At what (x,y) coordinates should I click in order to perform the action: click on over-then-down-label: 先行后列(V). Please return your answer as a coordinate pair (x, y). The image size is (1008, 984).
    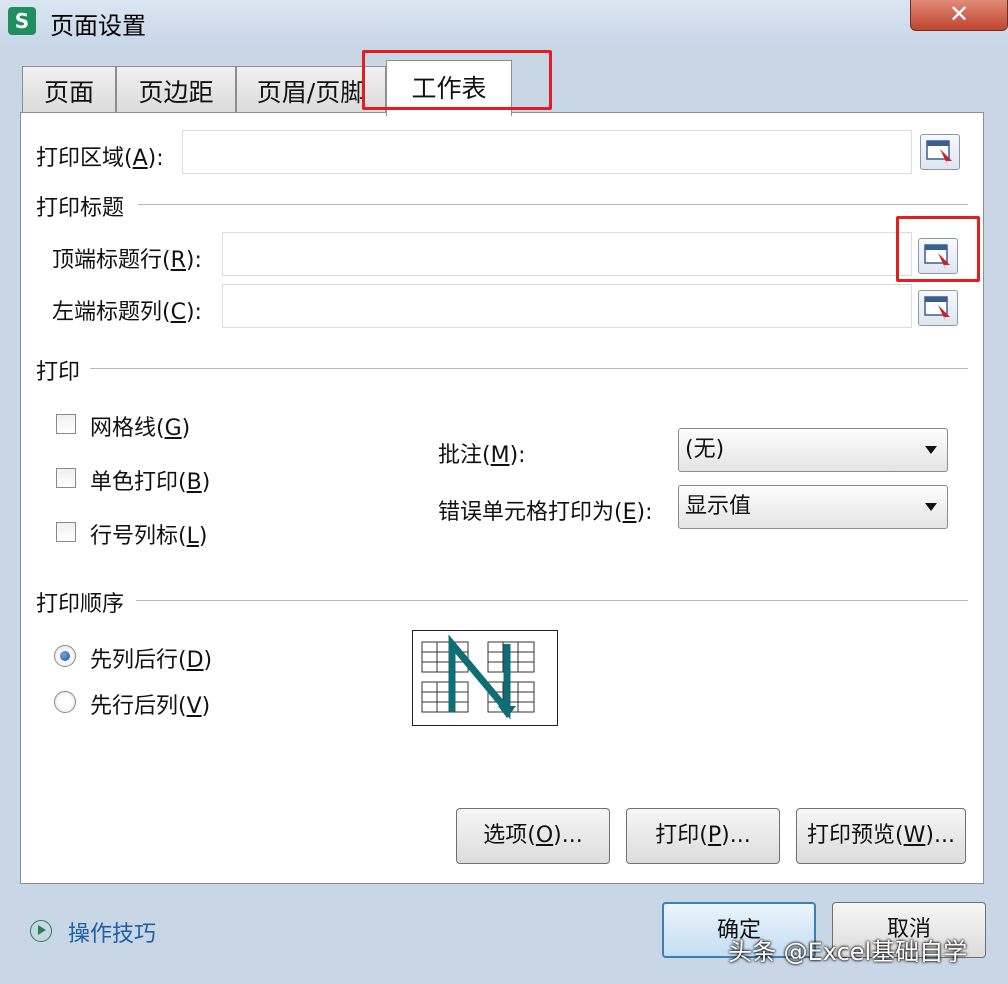
    Looking at the image, I should click on (150, 706).